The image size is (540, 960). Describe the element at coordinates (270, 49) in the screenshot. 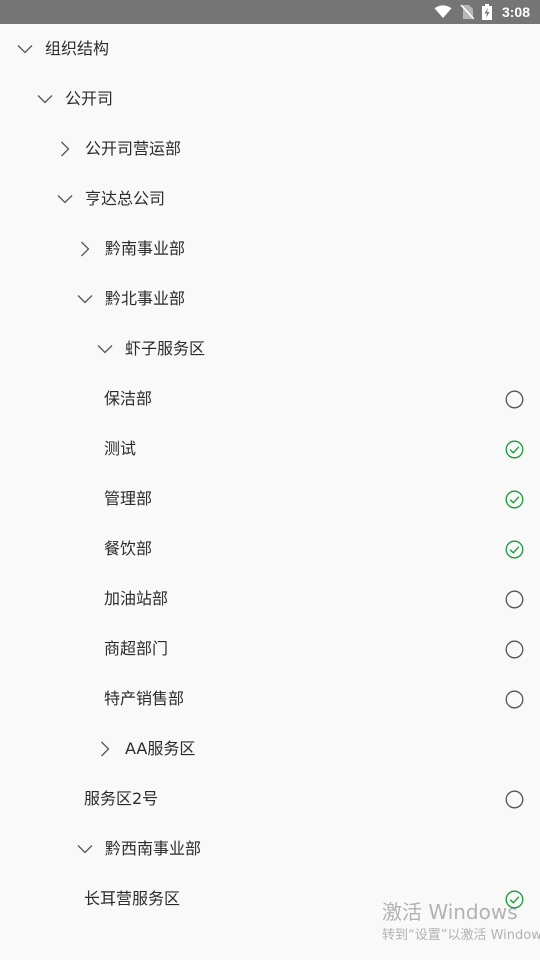

I see `tree-row: 组织结构` at that location.